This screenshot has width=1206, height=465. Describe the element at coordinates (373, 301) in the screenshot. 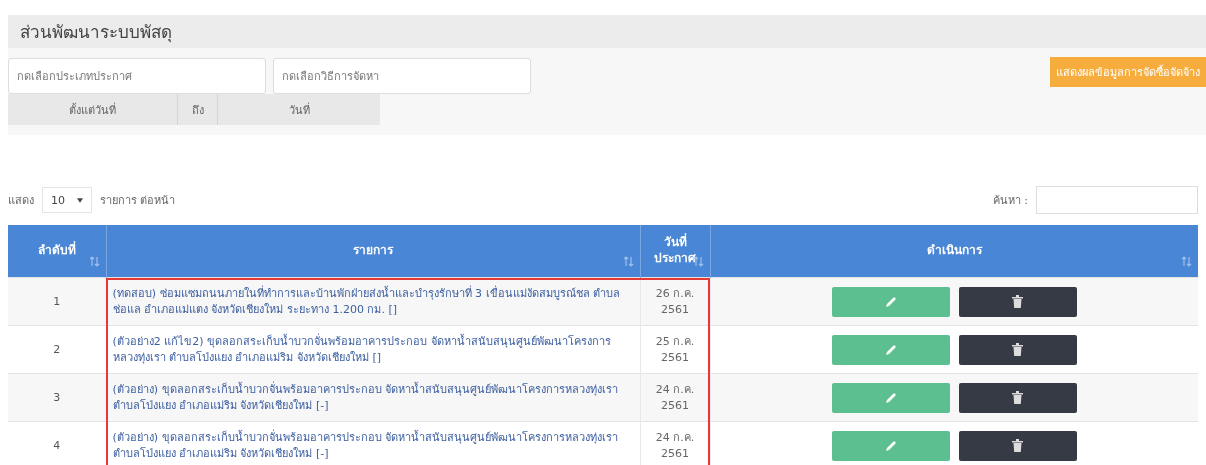

I see `item-title-link: (ทดสอบ) ซ่อมแซมถนนภายในที่ทำการและบ้านพักฝ่ายส่งน้ำและบำรุงรักษาที่ 3 เขื่อนแม่งัดสมบูรณ์ชล ตำบลช่อแล อำเภอแม่แตง จังหวัดเชียงใหม่ ระยะทาง 1.200 กม. []` at that location.